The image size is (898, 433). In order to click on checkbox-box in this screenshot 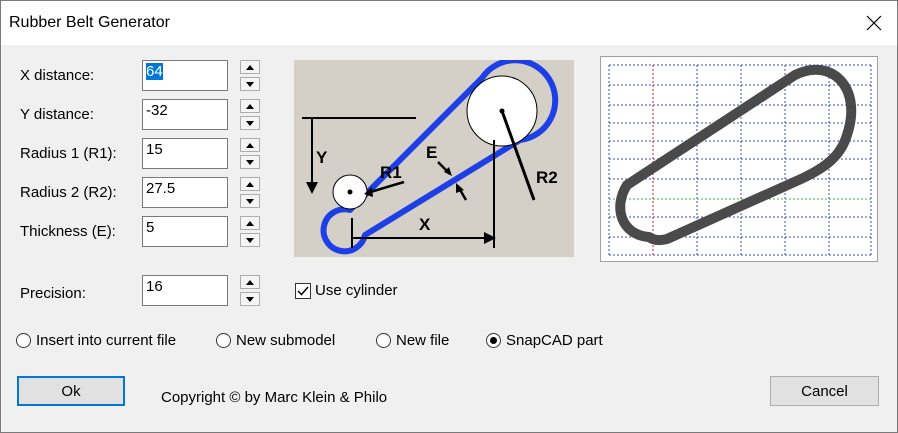, I will do `click(303, 290)`.